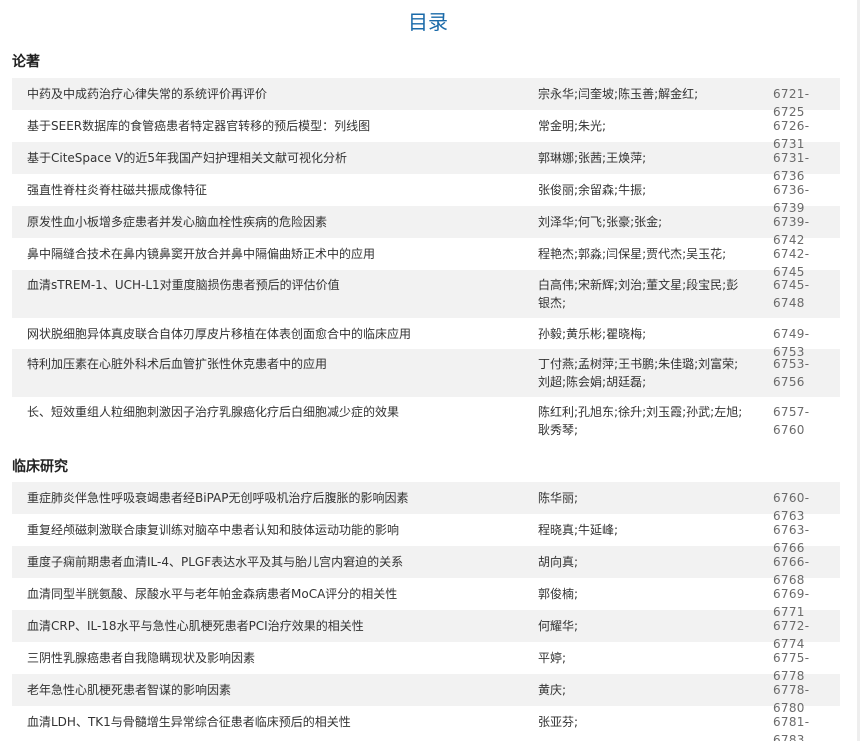  Describe the element at coordinates (428, 22) in the screenshot. I see `page-title: 目录` at that location.